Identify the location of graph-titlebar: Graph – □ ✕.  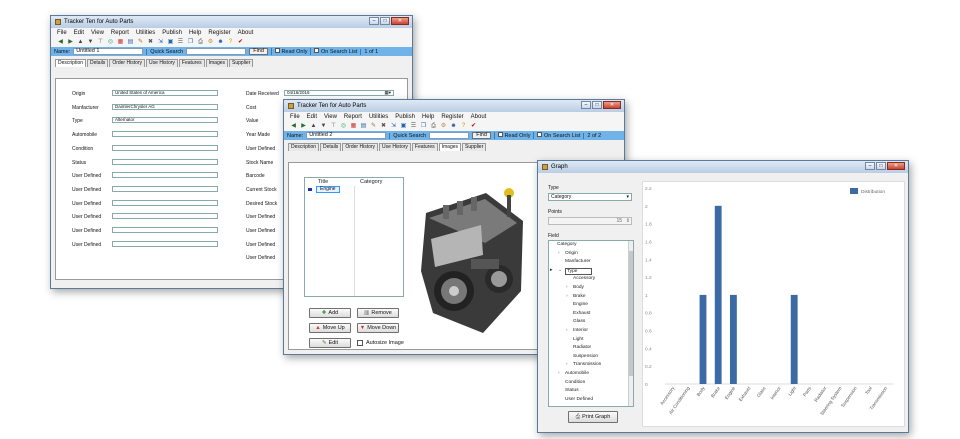
(723, 167).